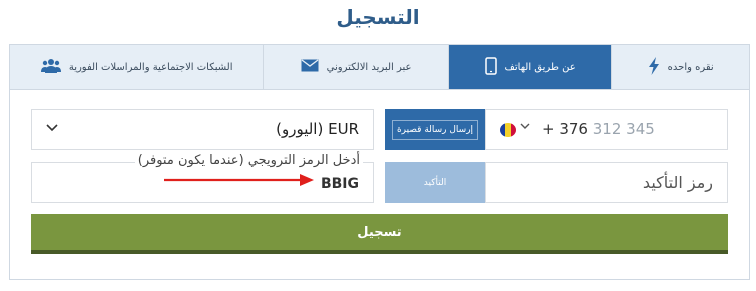 The height and width of the screenshot is (291, 756). What do you see at coordinates (490, 67) in the screenshot?
I see `phone-icon` at bounding box center [490, 67].